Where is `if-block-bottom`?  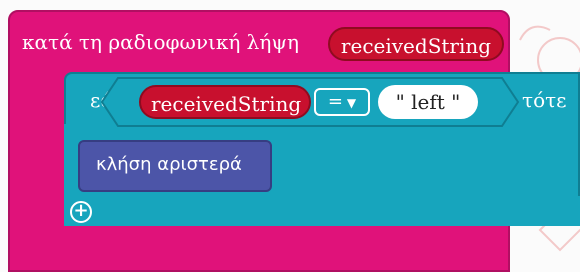 if-block-bottom is located at coordinates (322, 211).